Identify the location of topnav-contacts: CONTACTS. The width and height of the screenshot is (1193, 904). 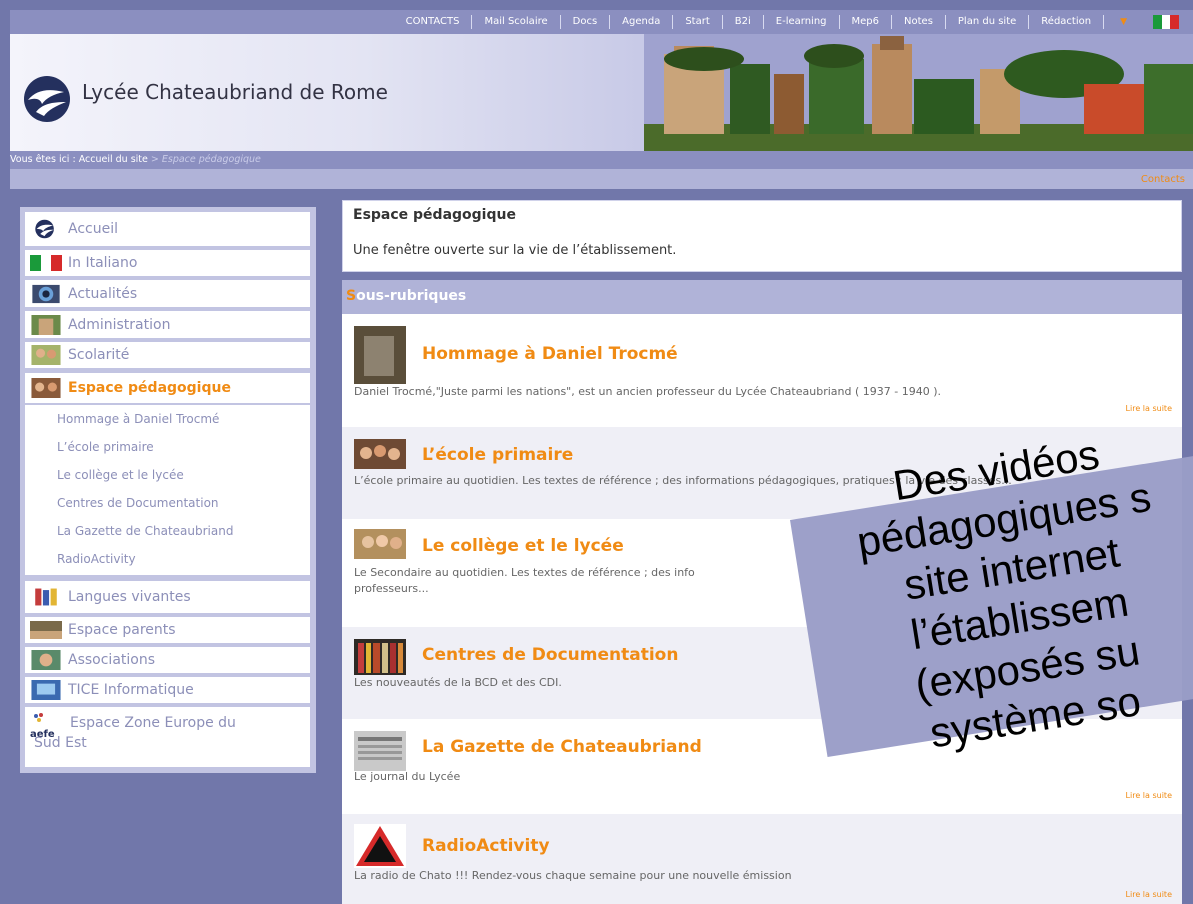
(433, 22).